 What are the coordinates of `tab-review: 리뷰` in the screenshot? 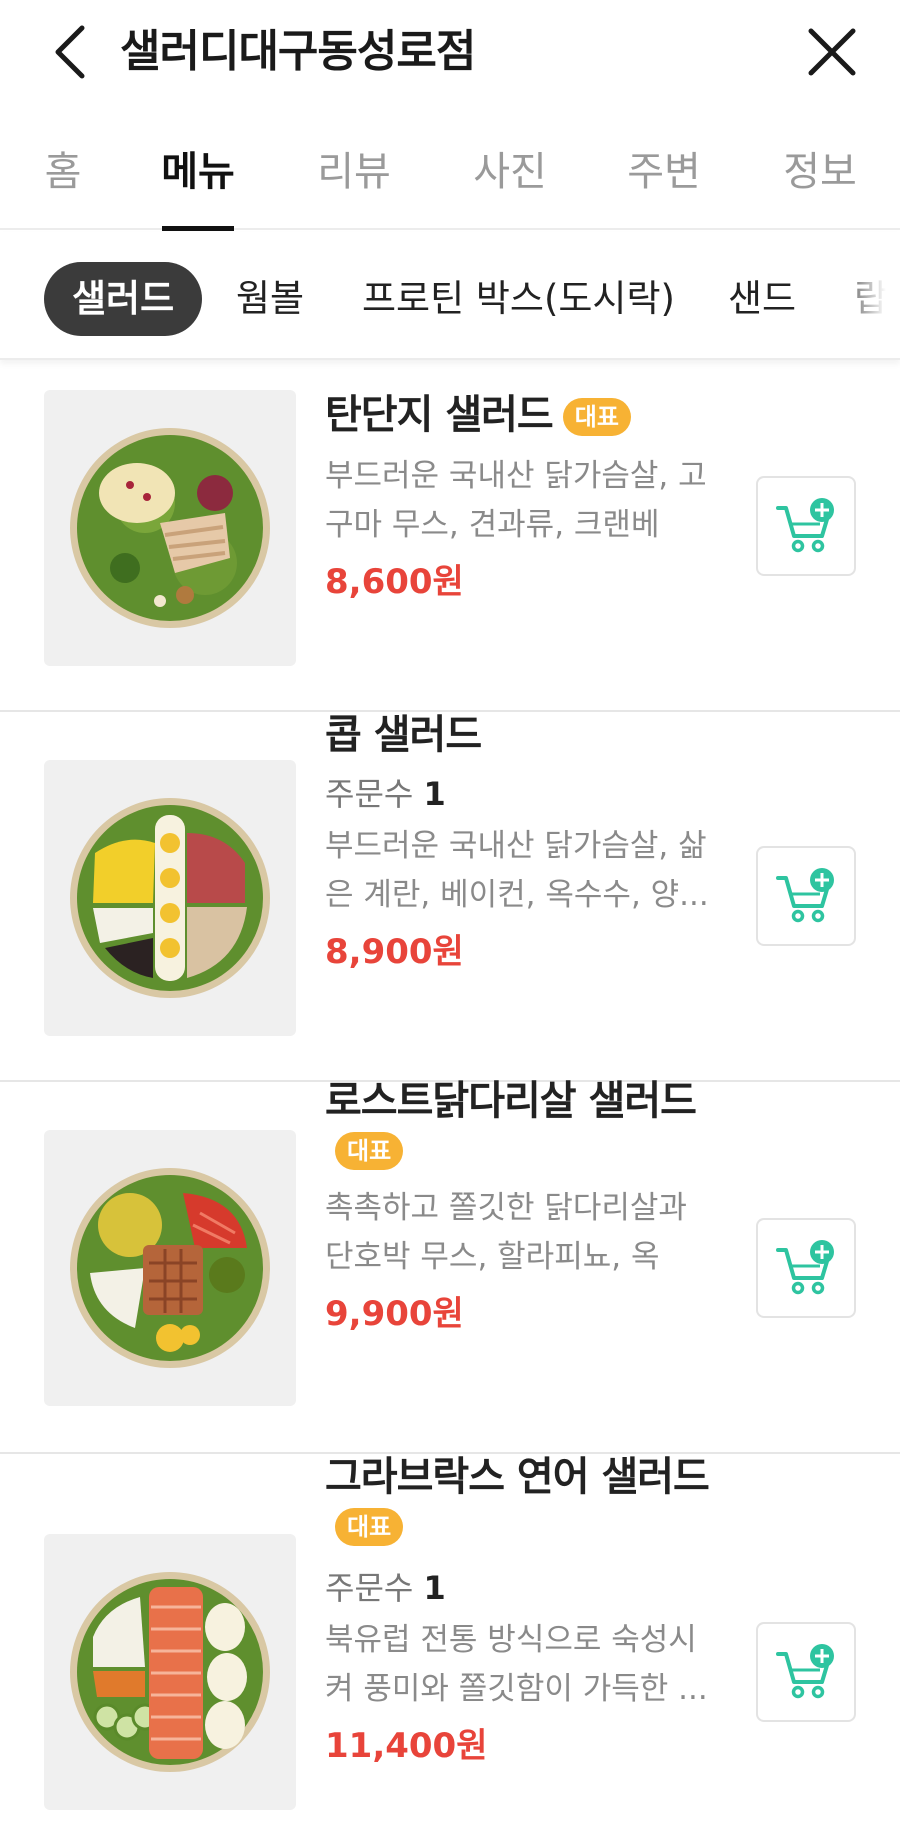 It's located at (354, 172).